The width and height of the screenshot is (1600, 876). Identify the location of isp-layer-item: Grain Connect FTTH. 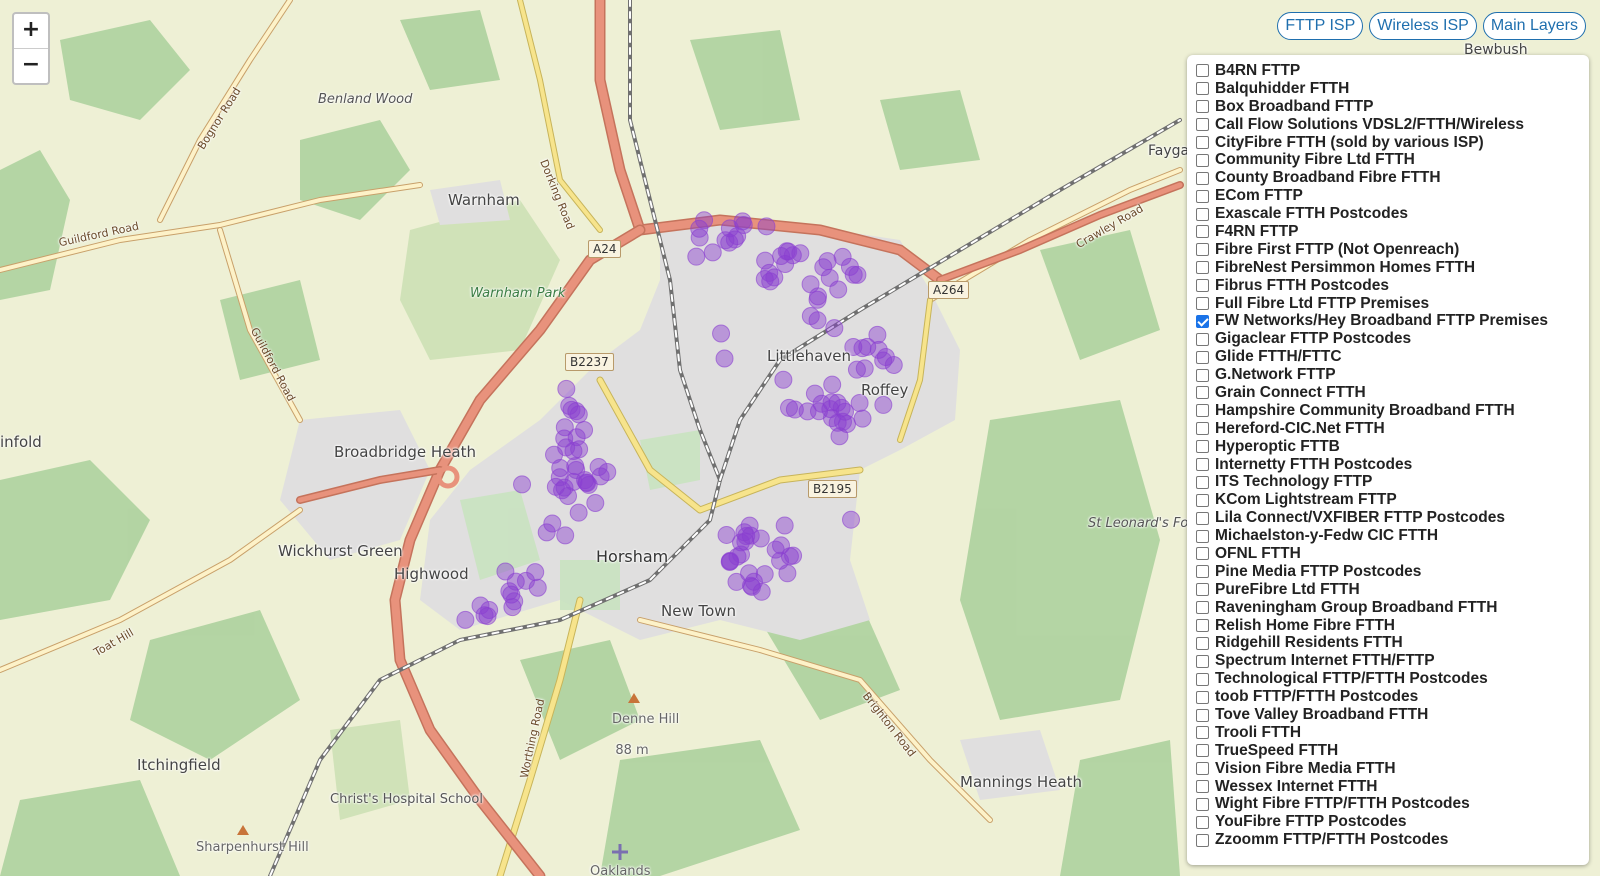
(1392, 393).